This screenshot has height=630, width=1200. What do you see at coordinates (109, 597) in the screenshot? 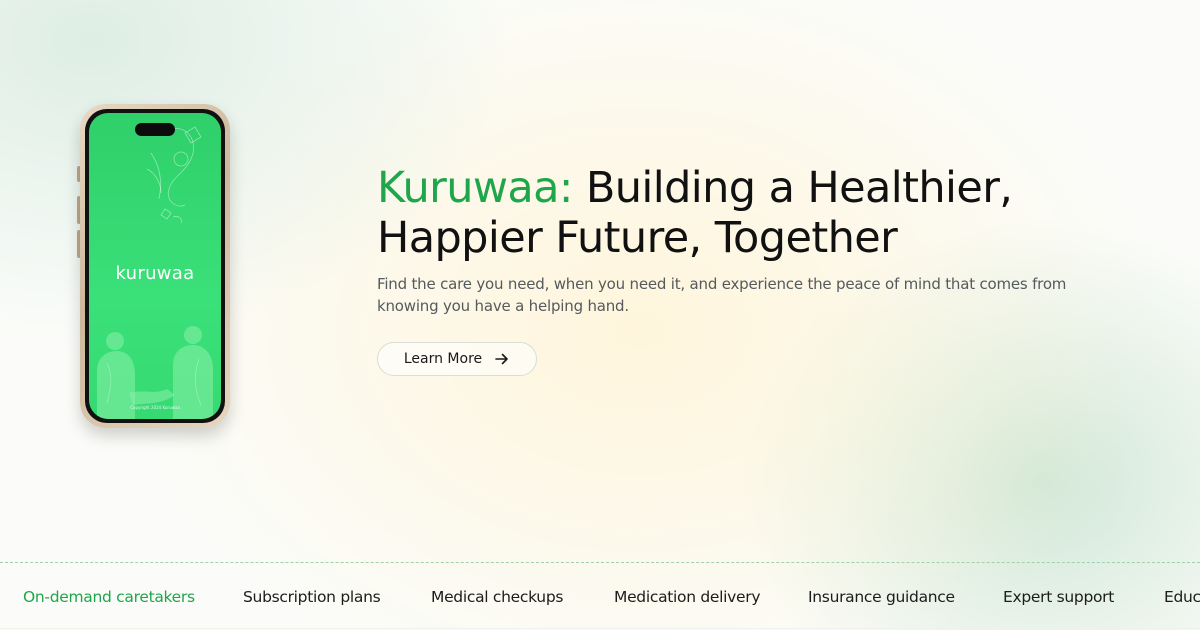
I see `service-on-demand-caretakers: On-demand caretakers` at bounding box center [109, 597].